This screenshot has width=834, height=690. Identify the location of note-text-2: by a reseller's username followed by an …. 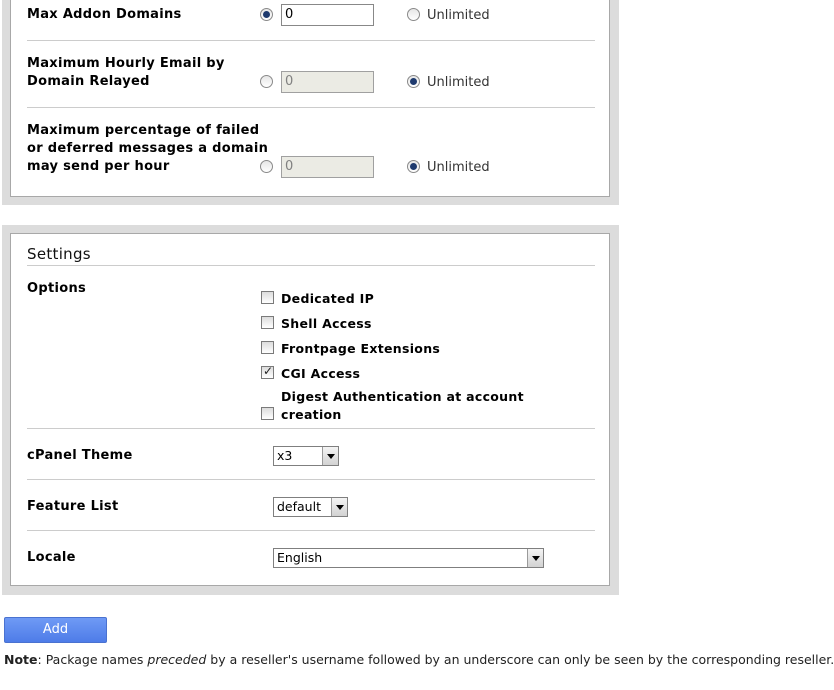
(520, 659).